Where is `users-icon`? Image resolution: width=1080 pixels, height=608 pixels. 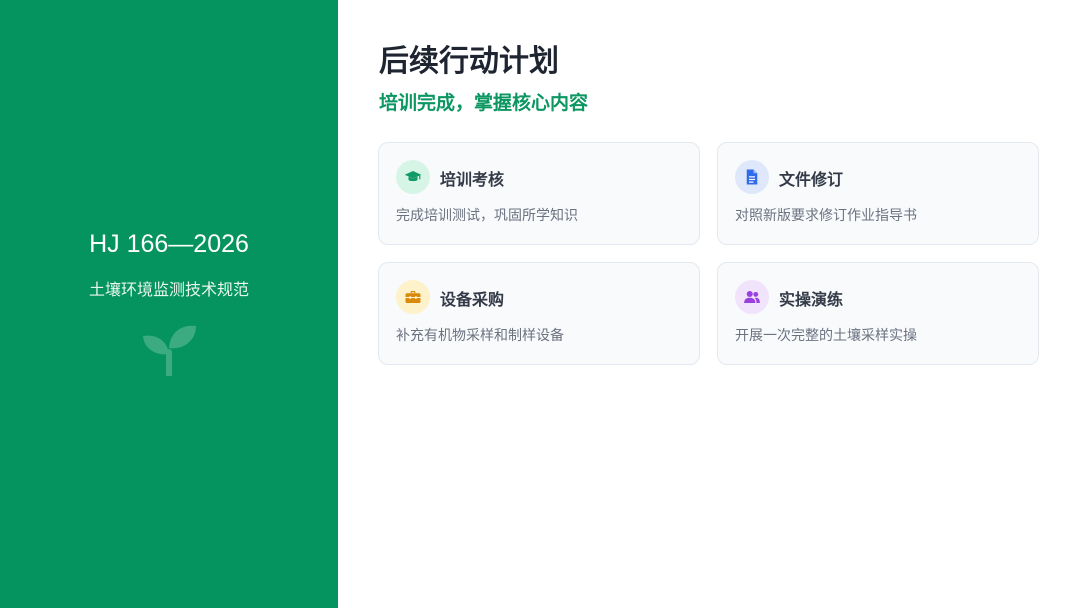 users-icon is located at coordinates (752, 297).